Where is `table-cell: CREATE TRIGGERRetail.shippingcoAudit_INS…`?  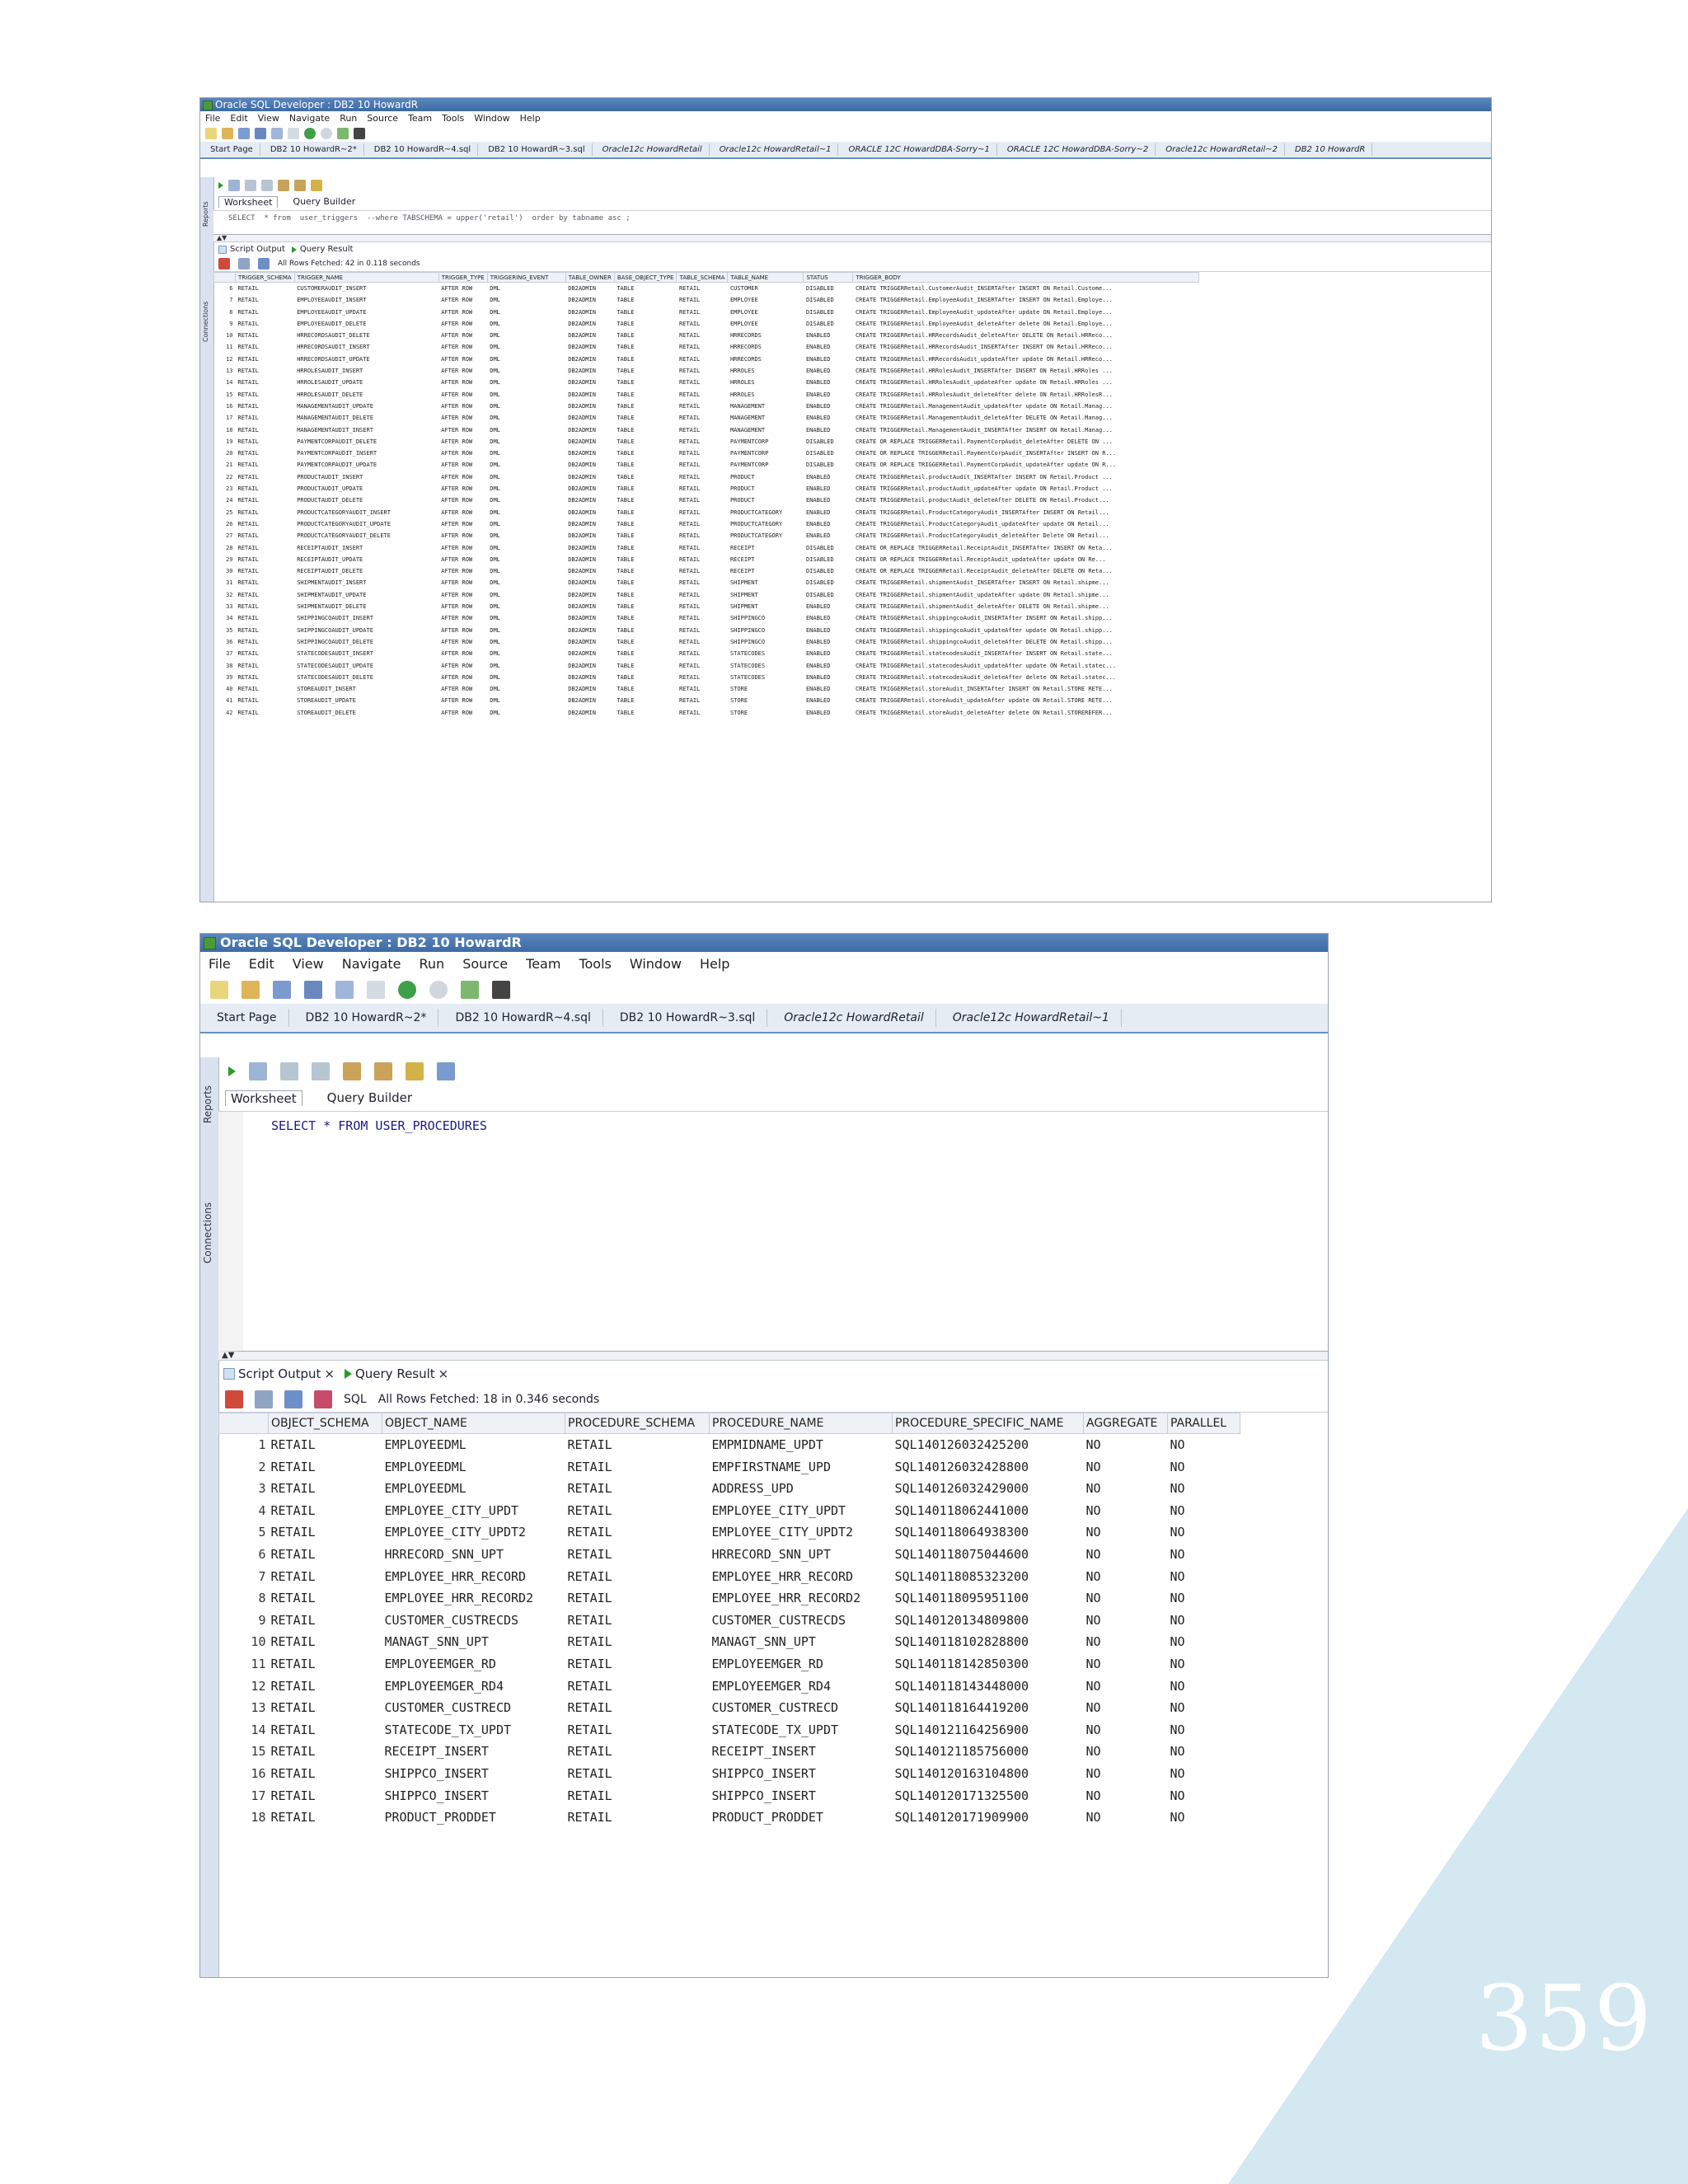
table-cell: CREATE TRIGGERRetail.shippingcoAudit_INS… is located at coordinates (1026, 618).